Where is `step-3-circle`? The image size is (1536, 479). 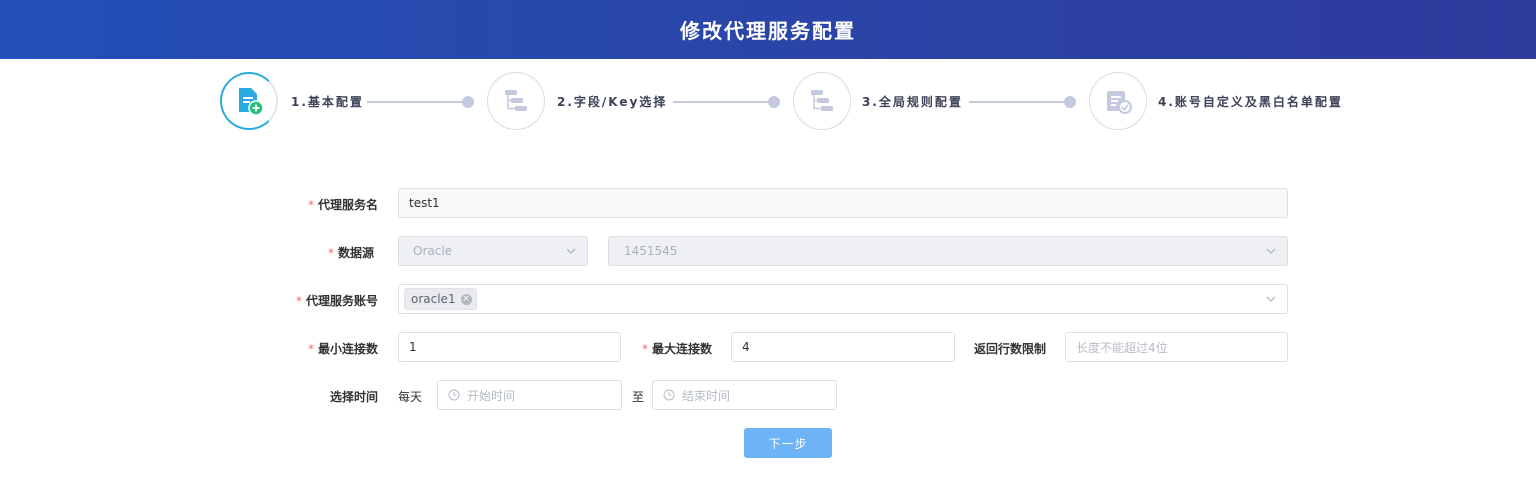
step-3-circle is located at coordinates (822, 101).